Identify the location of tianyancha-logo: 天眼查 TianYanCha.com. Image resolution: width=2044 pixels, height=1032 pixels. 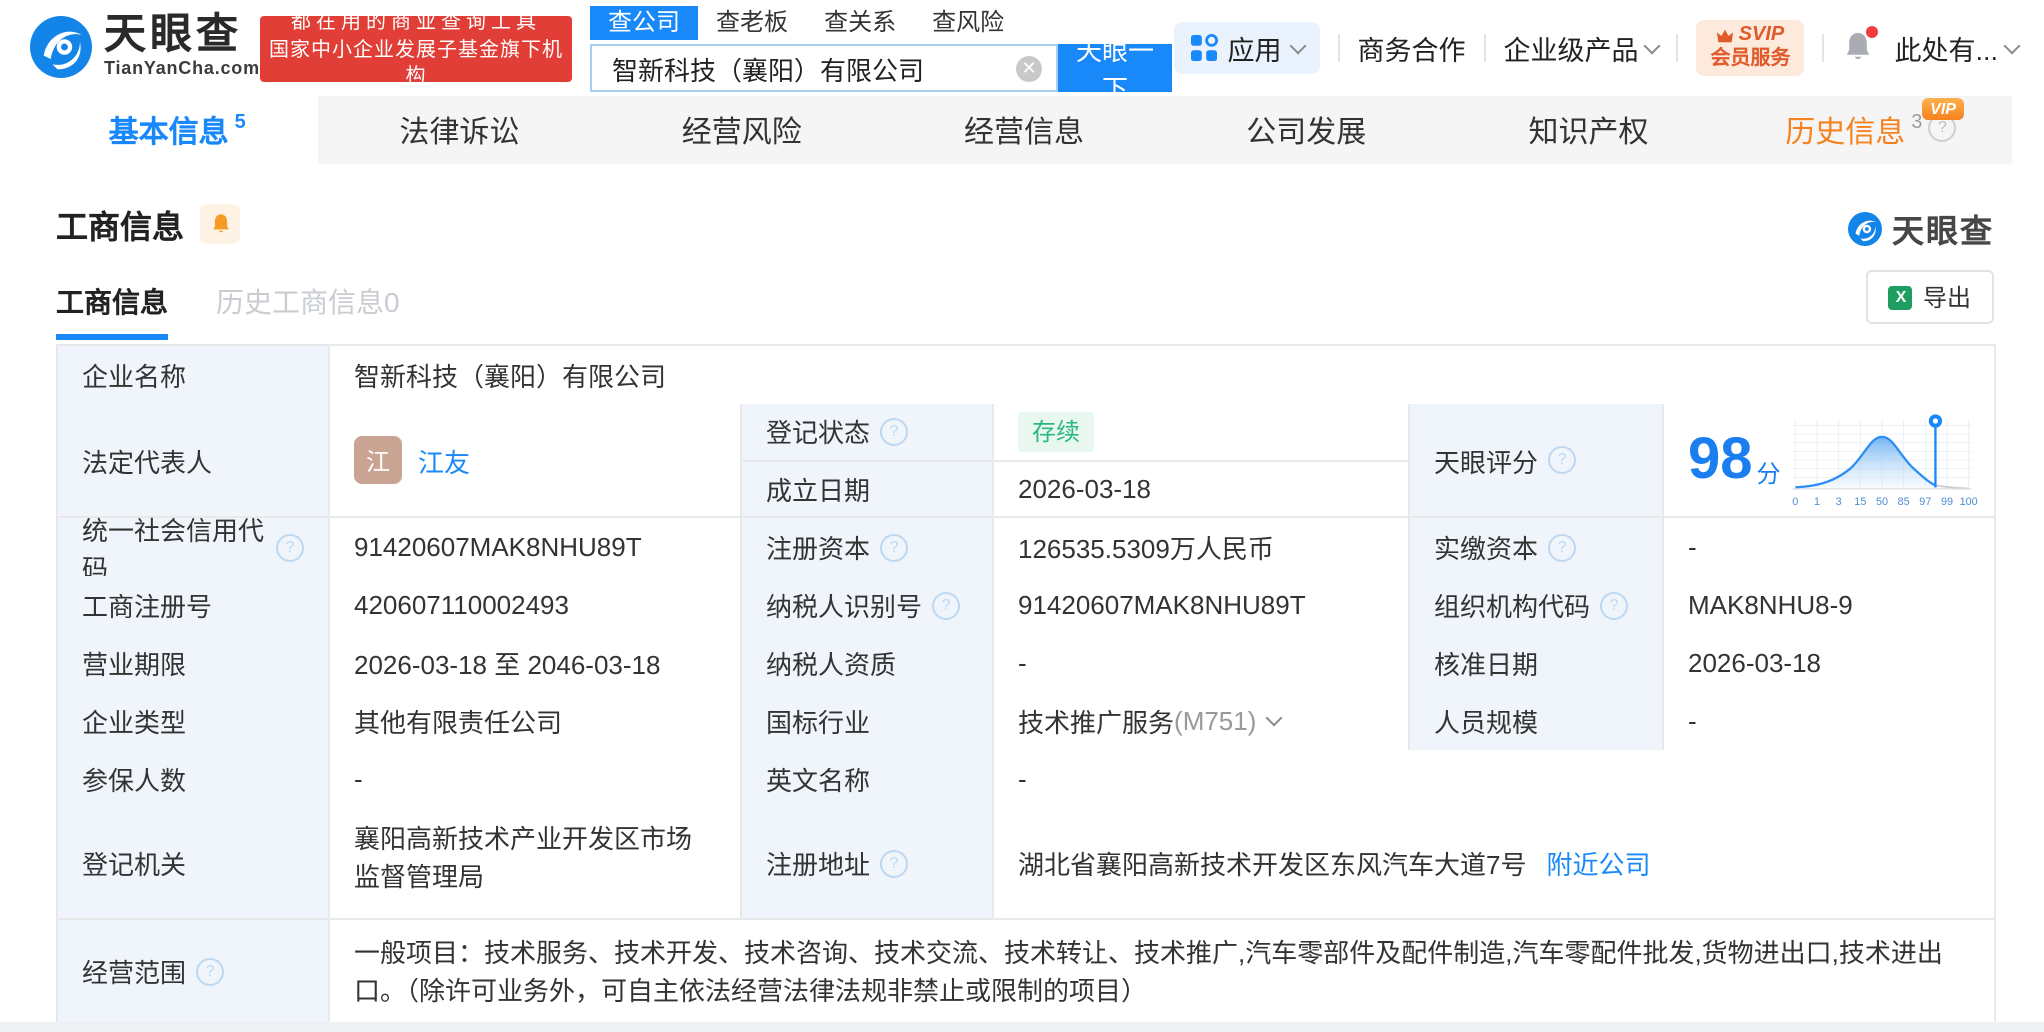
(145, 45).